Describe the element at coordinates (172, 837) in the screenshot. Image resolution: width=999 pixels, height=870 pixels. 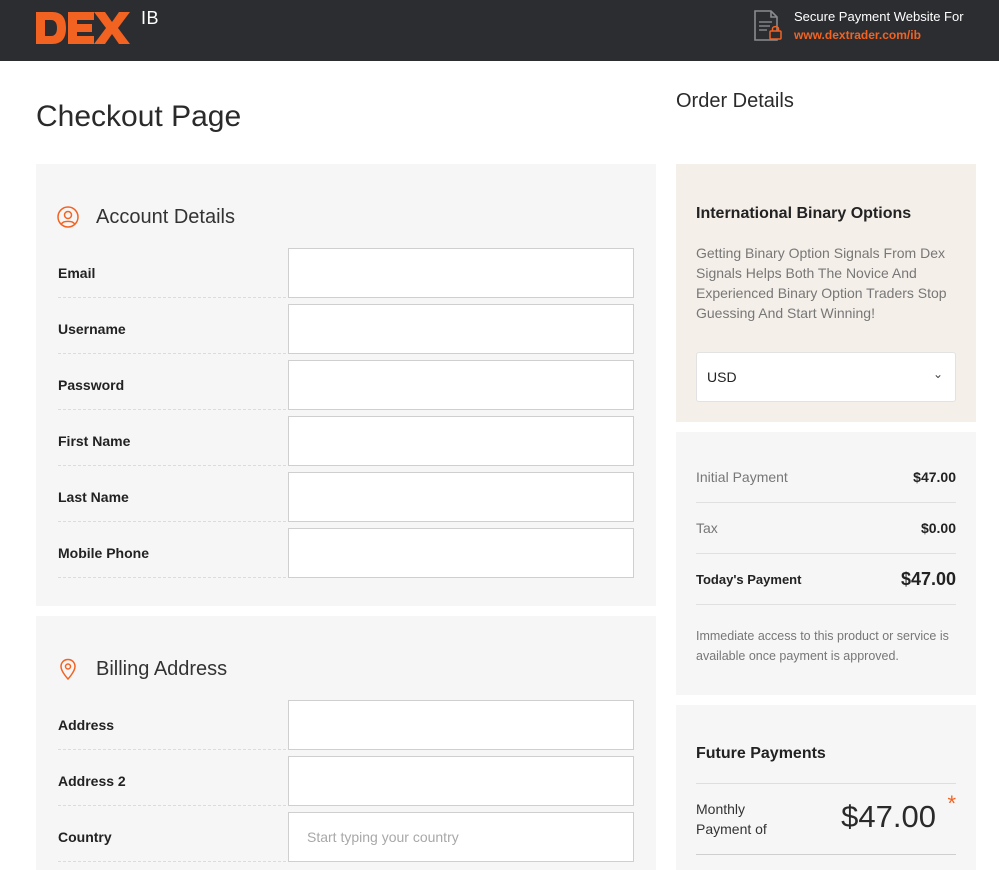
I see `country-label: Country` at that location.